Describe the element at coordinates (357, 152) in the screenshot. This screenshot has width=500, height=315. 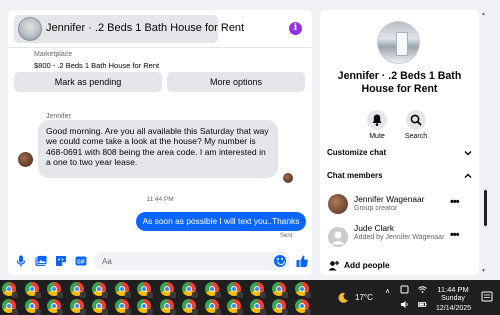
I see `customize-chat-label: Customize chat` at that location.